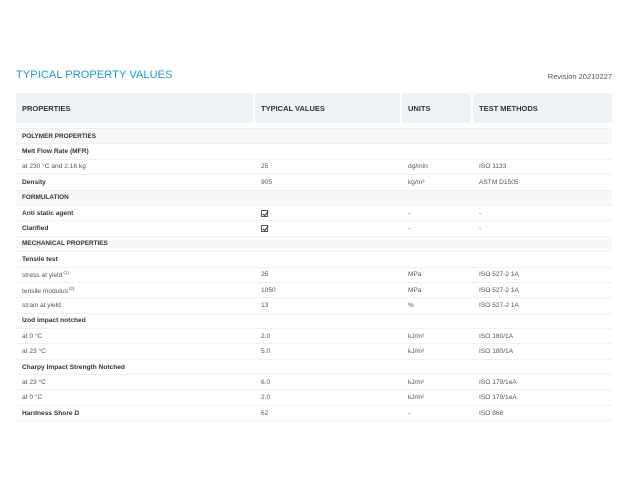  Describe the element at coordinates (94, 75) in the screenshot. I see `page-title: TYPICAL PROPERTY VALUES` at that location.